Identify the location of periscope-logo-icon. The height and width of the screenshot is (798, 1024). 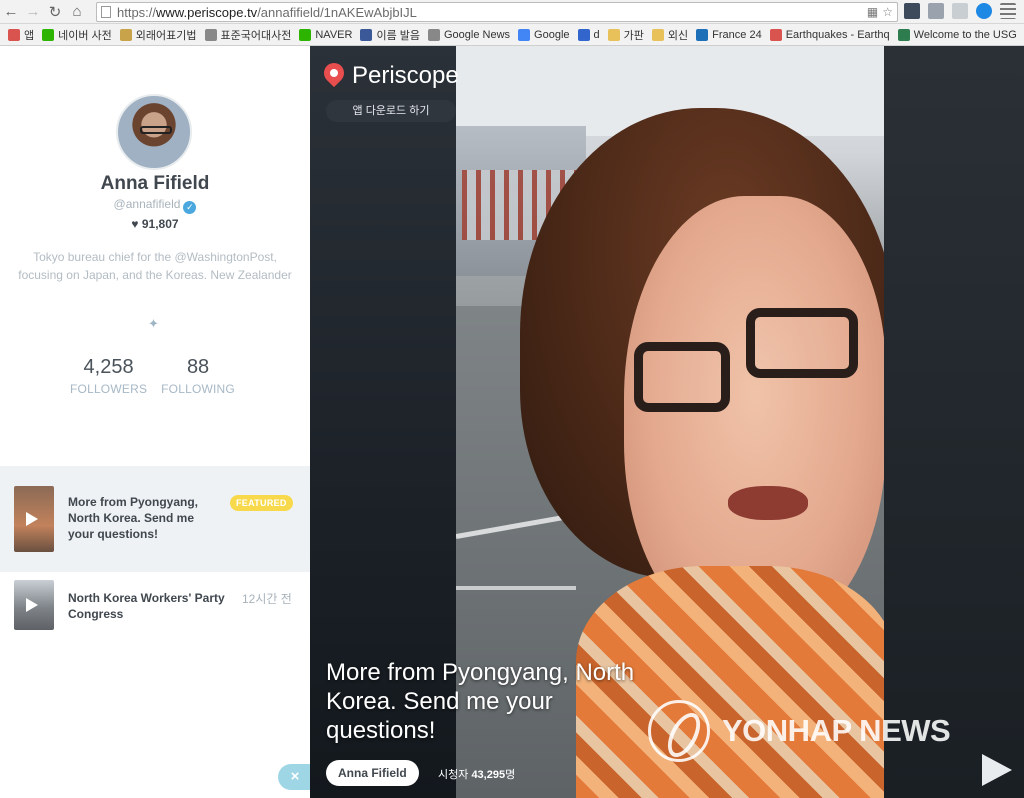
(334, 73).